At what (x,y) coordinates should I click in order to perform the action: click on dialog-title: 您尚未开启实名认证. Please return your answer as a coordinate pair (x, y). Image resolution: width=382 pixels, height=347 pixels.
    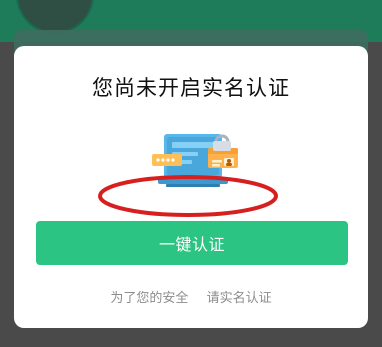
    Looking at the image, I should click on (191, 88).